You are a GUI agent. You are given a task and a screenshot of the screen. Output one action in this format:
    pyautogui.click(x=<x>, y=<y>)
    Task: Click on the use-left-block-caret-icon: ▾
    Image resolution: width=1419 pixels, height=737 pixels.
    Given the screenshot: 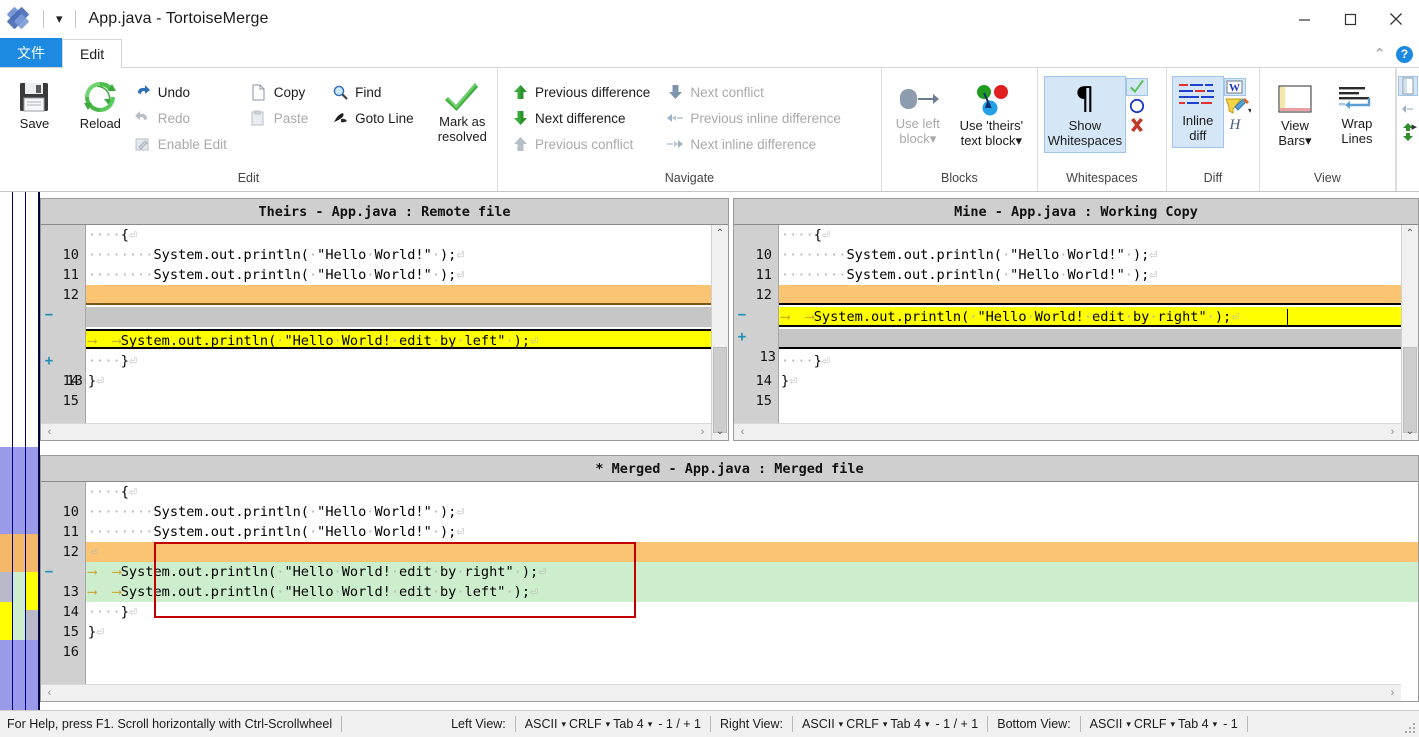 What is the action you would take?
    pyautogui.click(x=933, y=138)
    